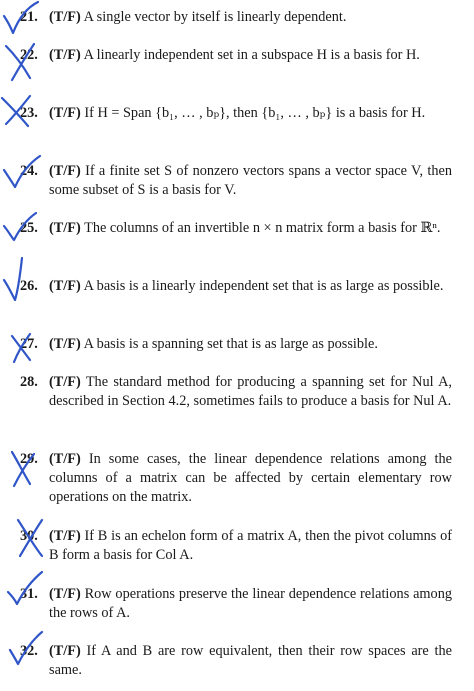 This screenshot has height=691, width=474. I want to click on exercise-number: 27., so click(29, 344).